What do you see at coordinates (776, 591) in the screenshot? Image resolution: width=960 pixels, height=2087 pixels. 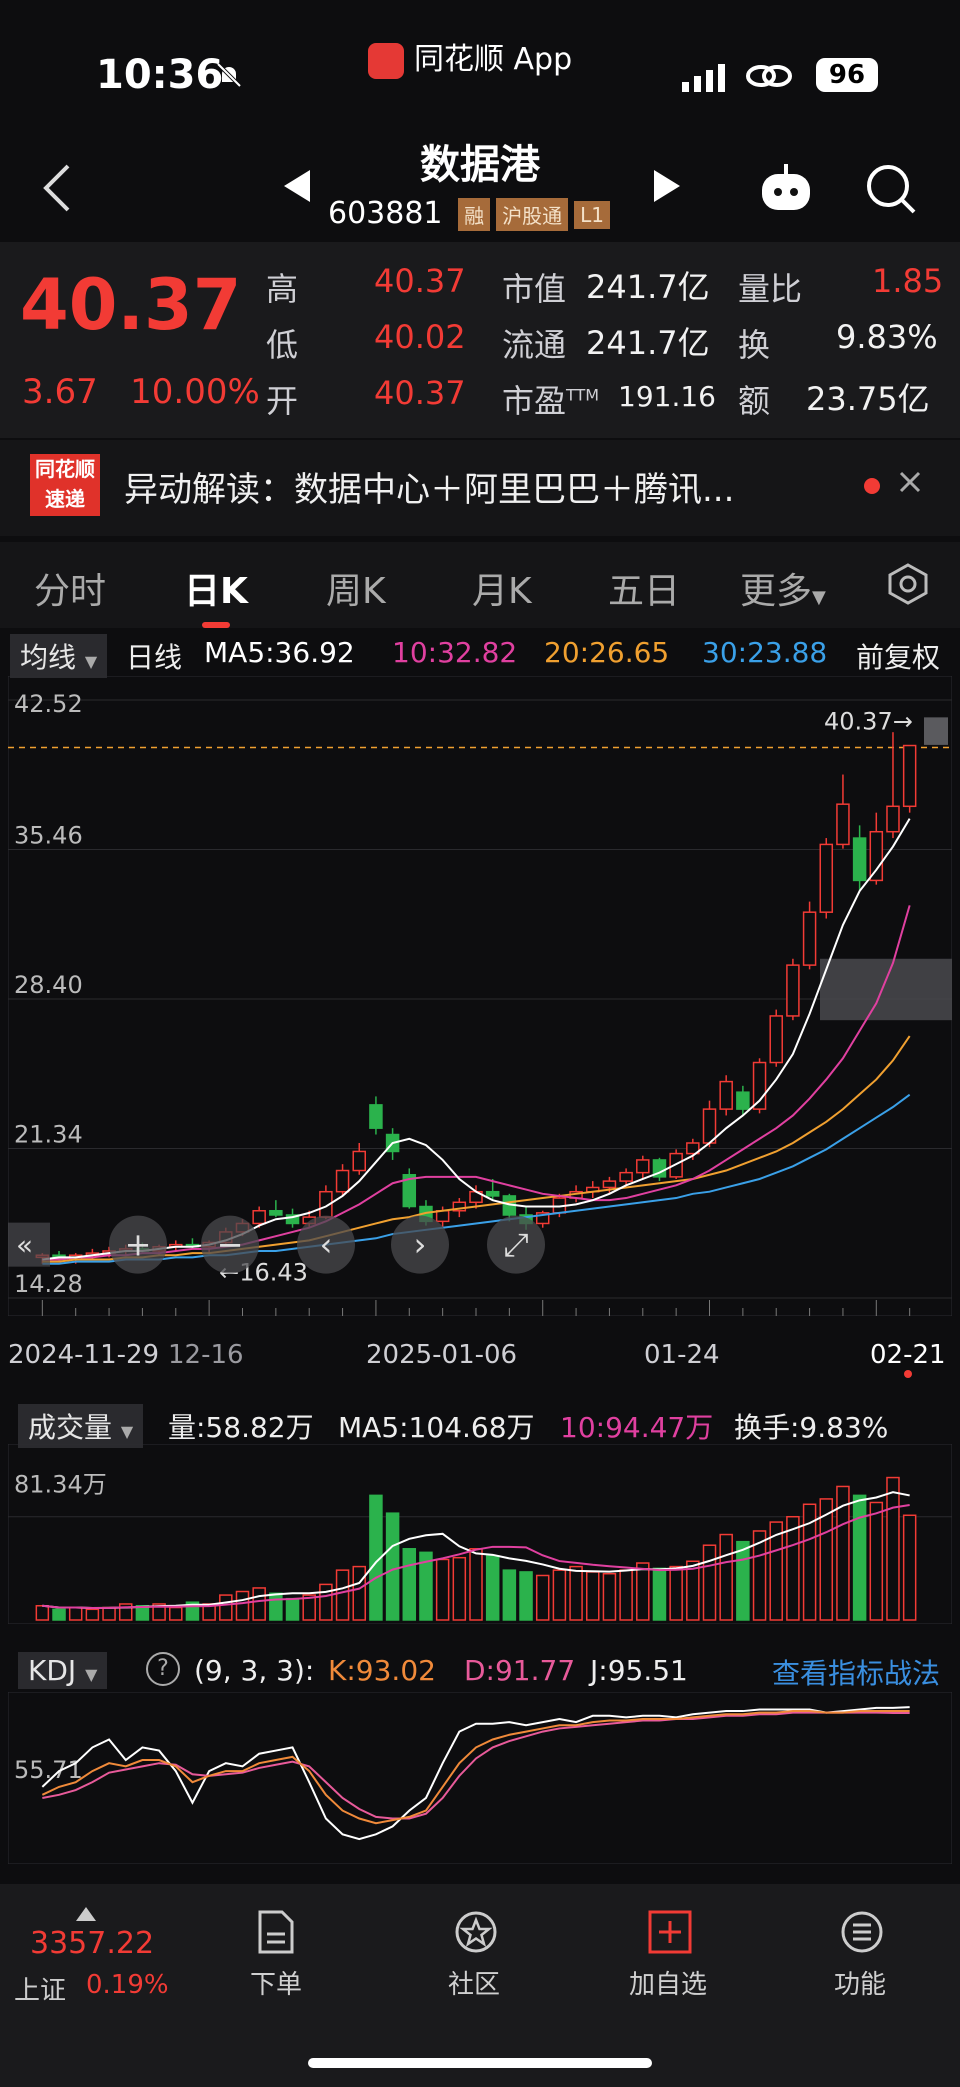 I see `tab-more-label: 更多` at bounding box center [776, 591].